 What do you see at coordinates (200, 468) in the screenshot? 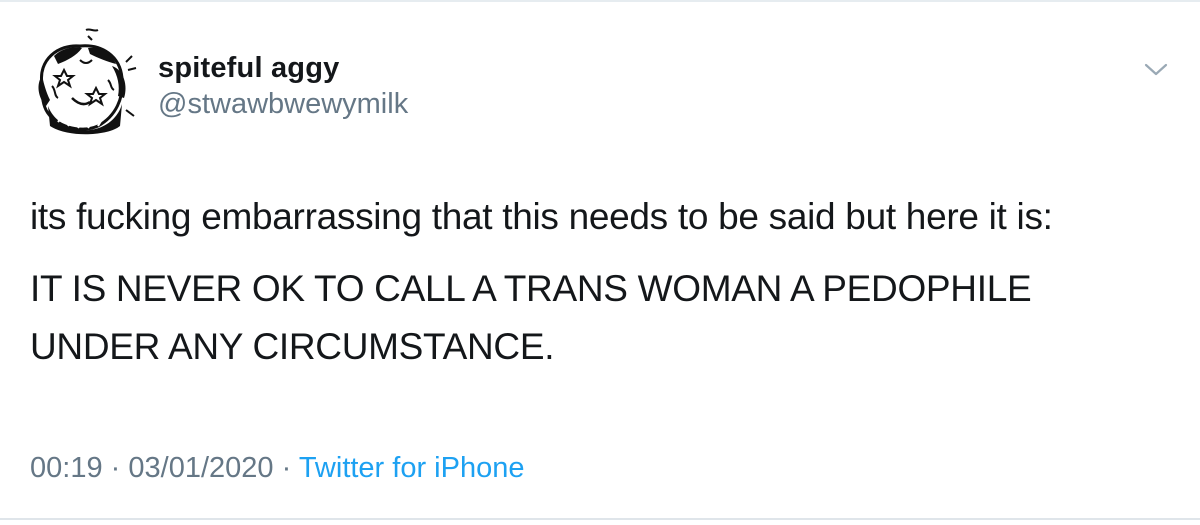
I see `tweet-date: 03/01/2020` at bounding box center [200, 468].